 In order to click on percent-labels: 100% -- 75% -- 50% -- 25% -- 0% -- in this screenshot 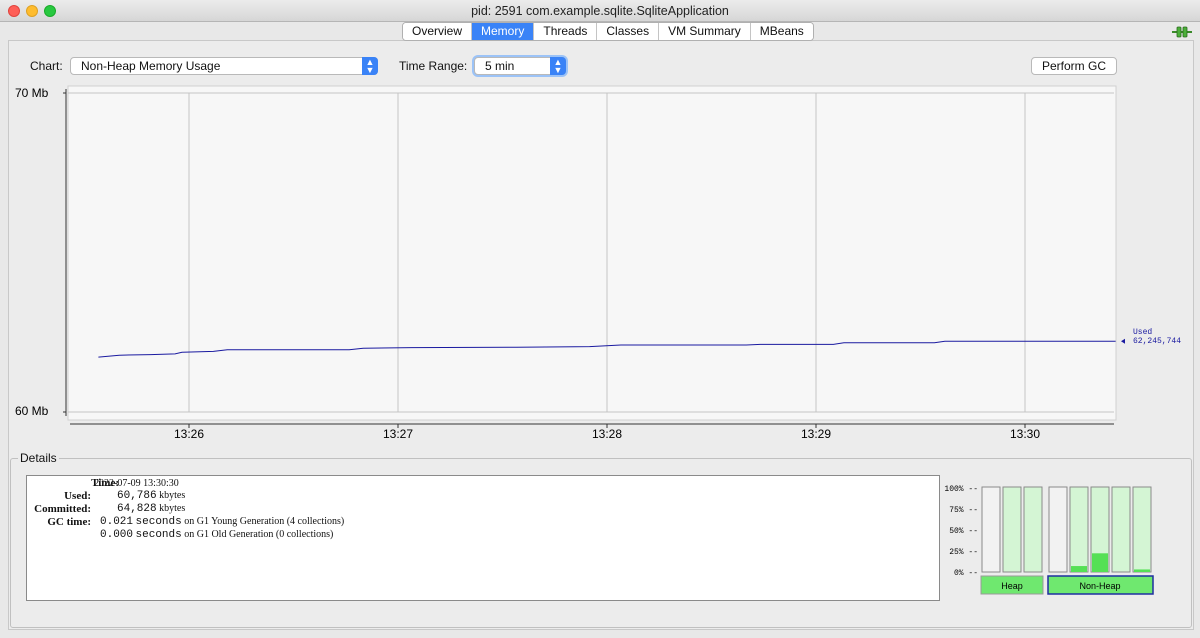, I will do `click(961, 531)`.